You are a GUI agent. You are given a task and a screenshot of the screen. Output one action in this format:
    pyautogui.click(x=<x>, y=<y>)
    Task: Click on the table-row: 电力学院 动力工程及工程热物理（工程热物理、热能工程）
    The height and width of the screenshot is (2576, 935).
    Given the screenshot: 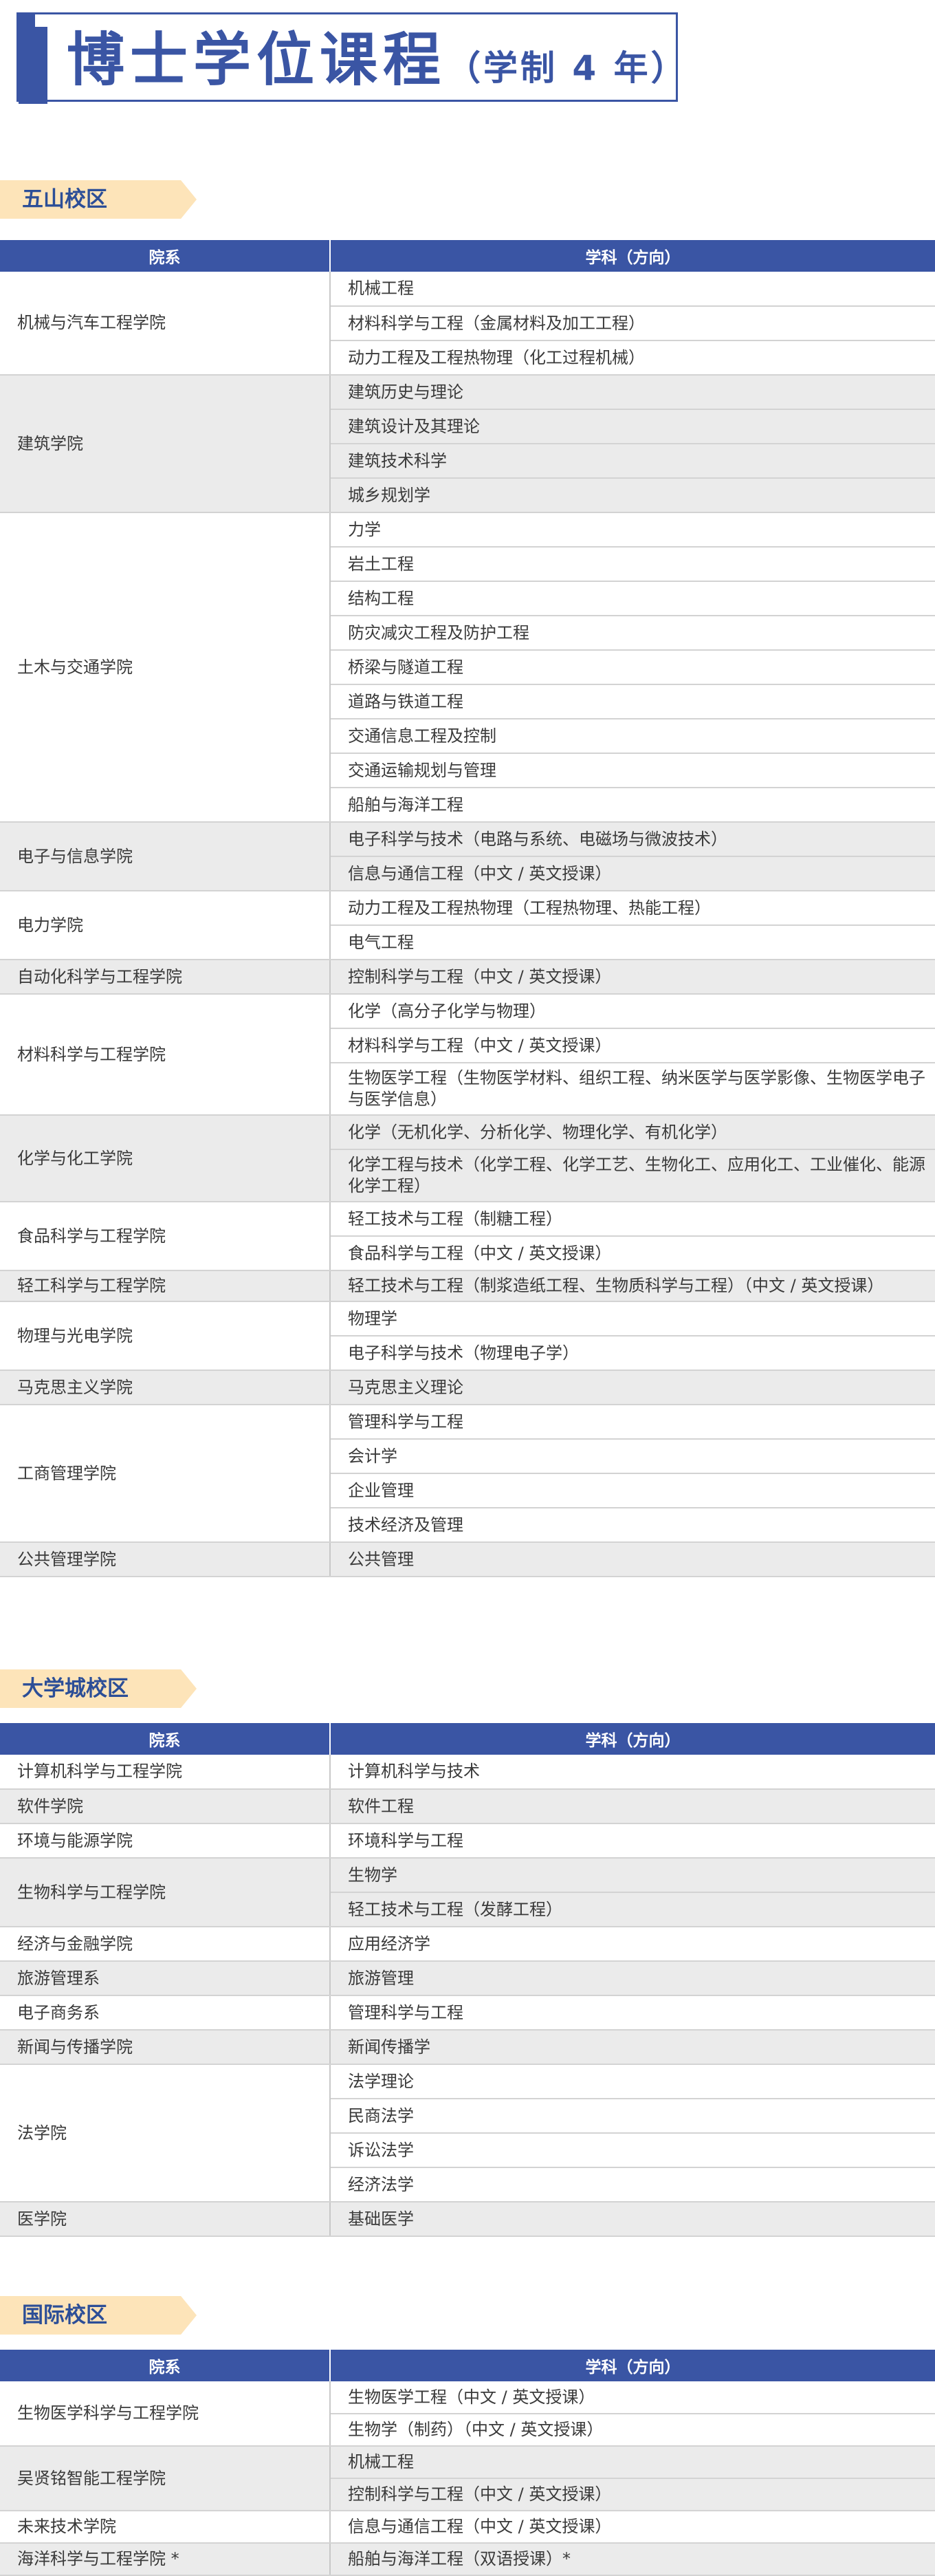 What is the action you would take?
    pyautogui.click(x=467, y=925)
    